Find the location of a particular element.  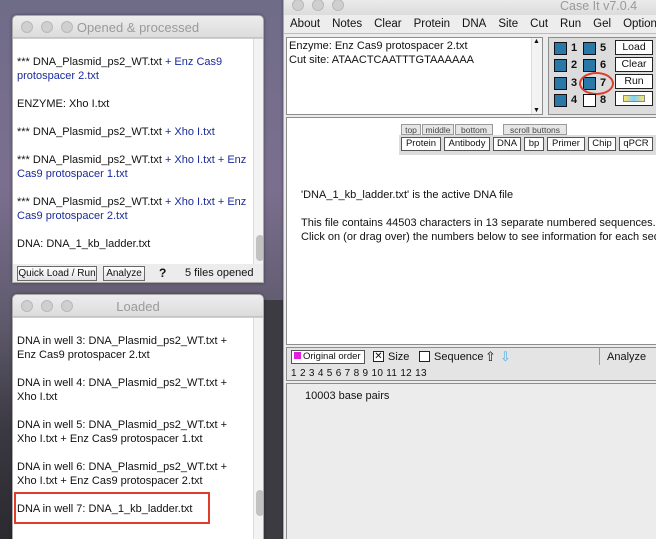

cut-site-line: Cut site: ATAACTCAATTTGTAAAAAA is located at coordinates (381, 60).